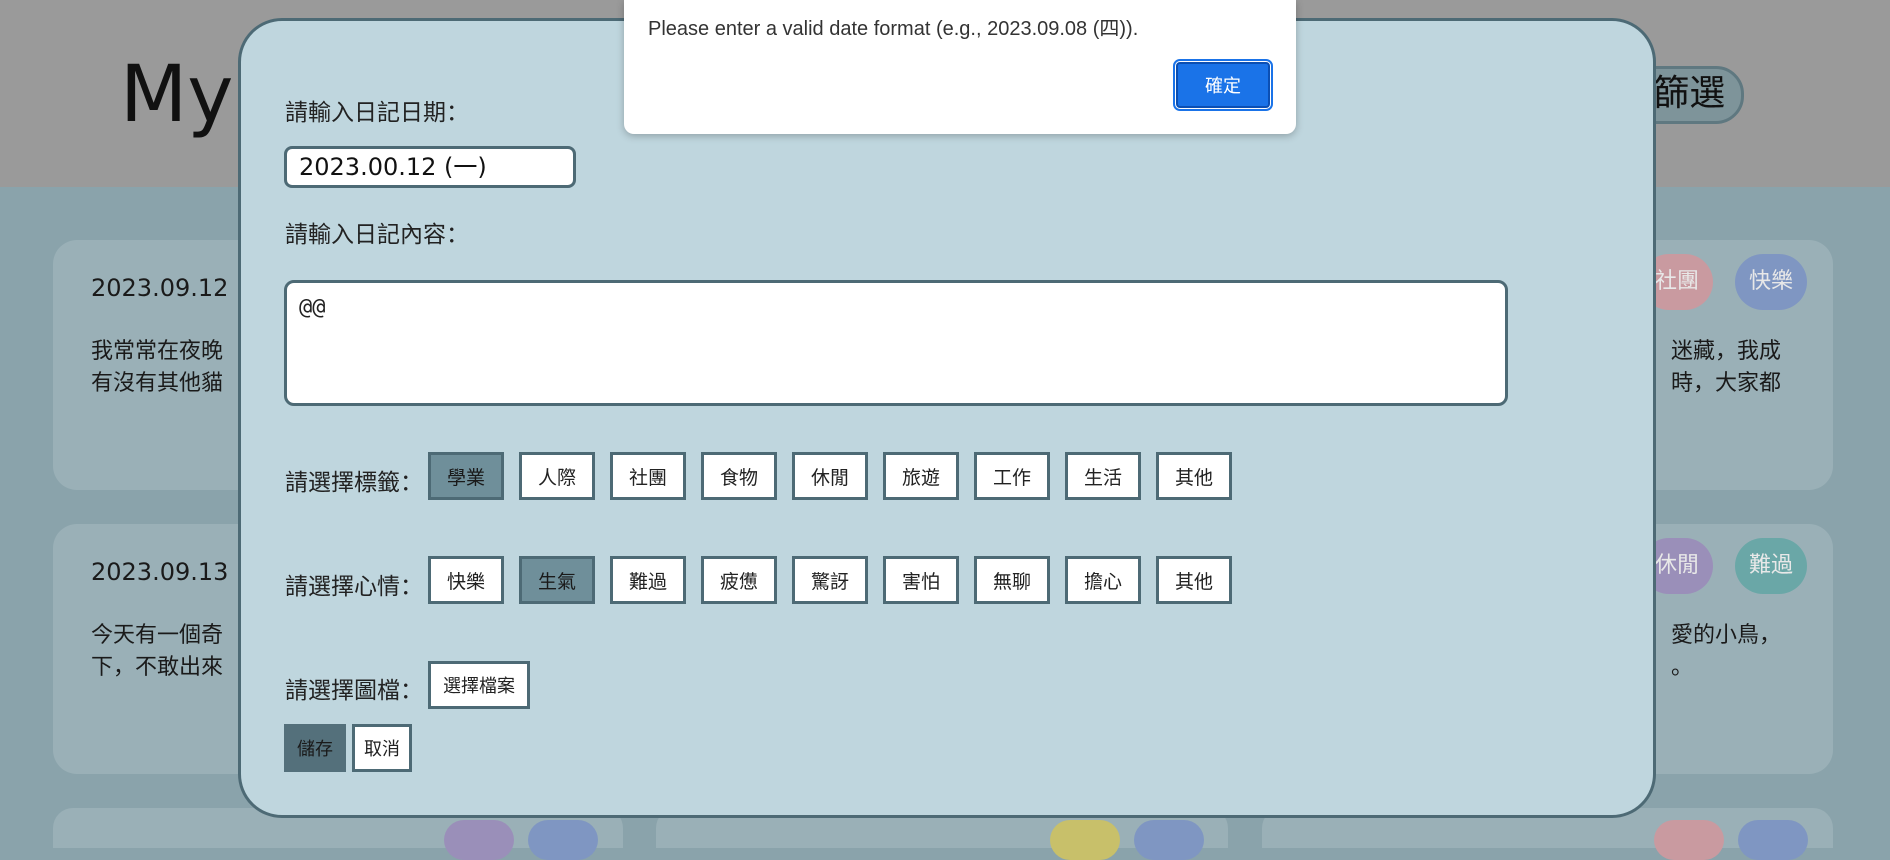  I want to click on mood-options: 快樂 生氣 難過 疲憊 驚訝 害怕 無聊 擔心 其他, so click(830, 580).